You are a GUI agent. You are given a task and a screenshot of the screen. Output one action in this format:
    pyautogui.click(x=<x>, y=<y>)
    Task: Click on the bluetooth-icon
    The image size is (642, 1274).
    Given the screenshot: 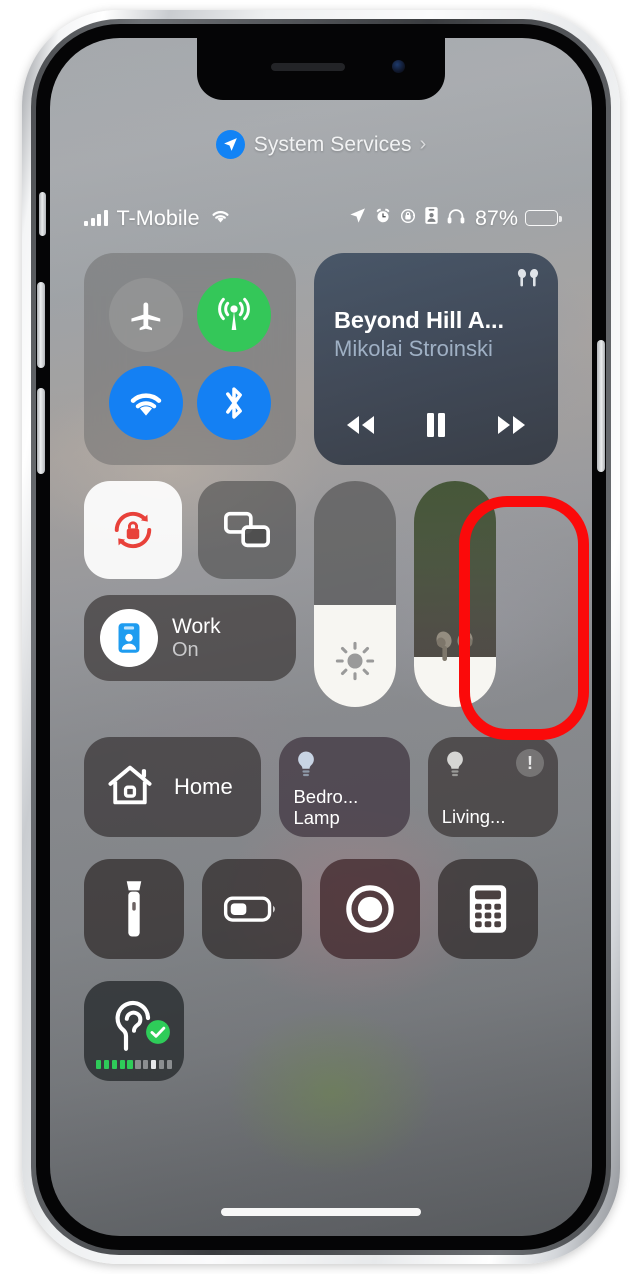 What is the action you would take?
    pyautogui.click(x=234, y=403)
    